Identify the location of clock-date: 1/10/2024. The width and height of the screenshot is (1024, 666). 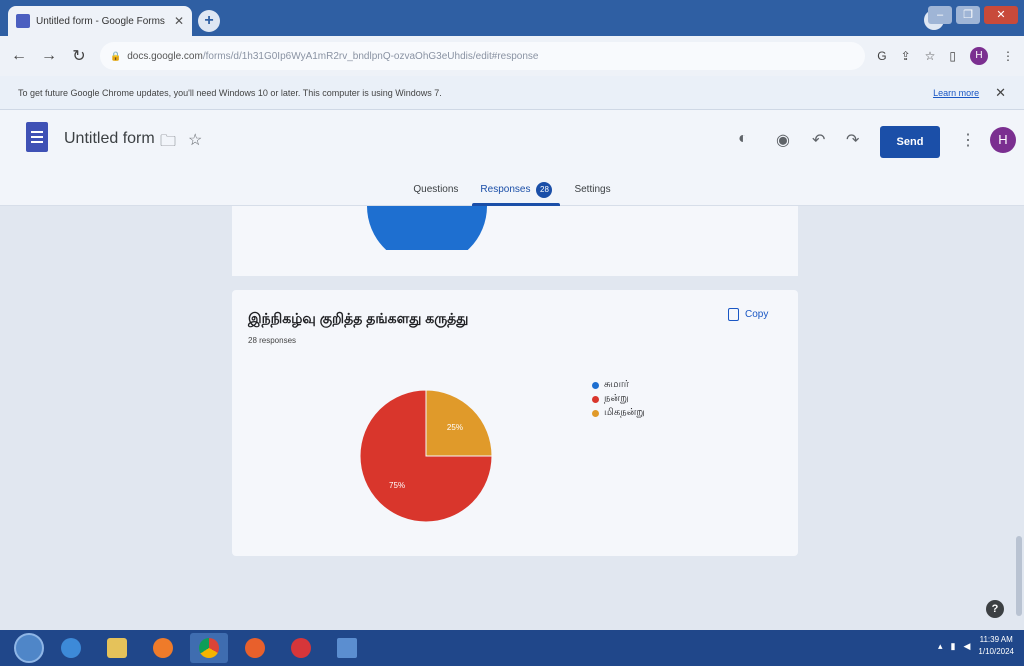
(996, 651).